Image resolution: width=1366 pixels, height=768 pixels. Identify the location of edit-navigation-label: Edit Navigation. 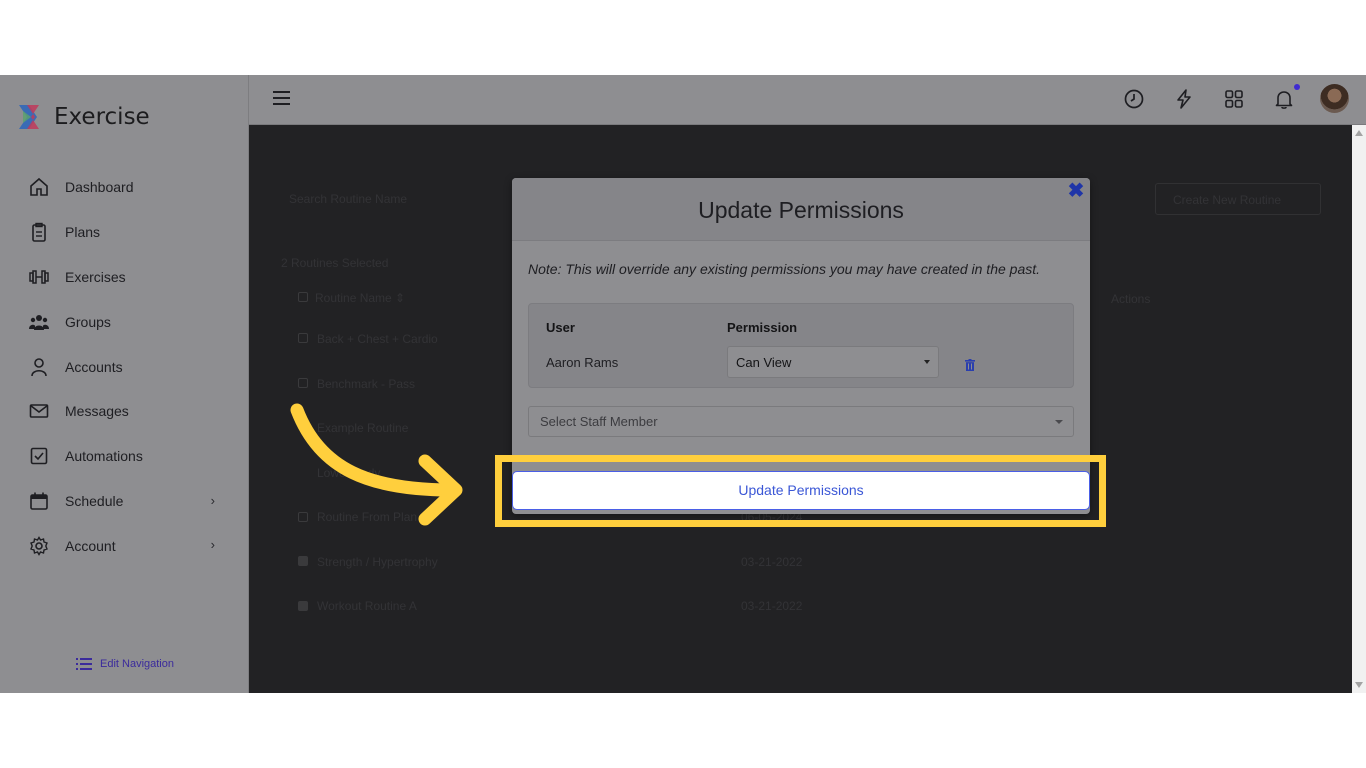
(137, 664).